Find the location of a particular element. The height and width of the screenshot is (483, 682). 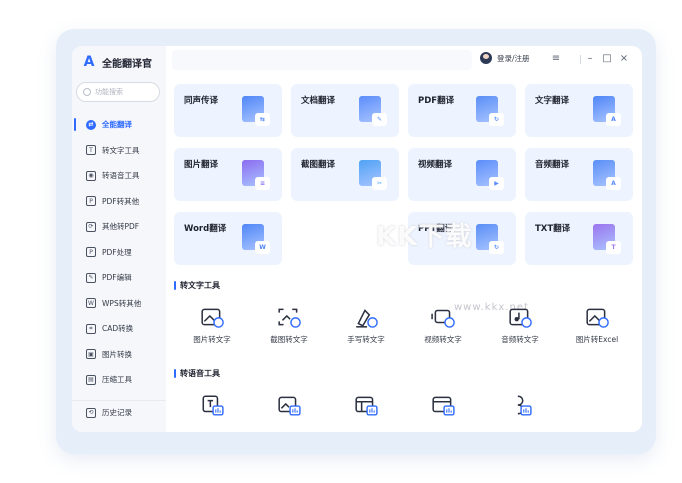

translate-card: 音频翻译 A is located at coordinates (579, 174).